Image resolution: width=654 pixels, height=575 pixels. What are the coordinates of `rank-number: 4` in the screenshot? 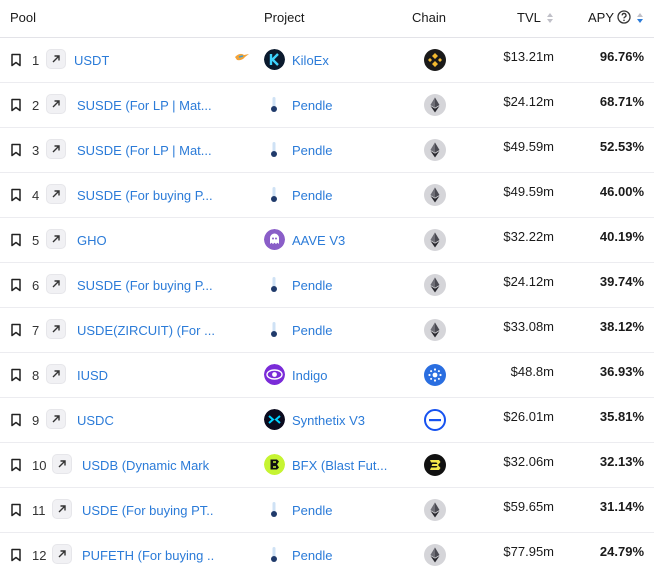 It's located at (36, 195).